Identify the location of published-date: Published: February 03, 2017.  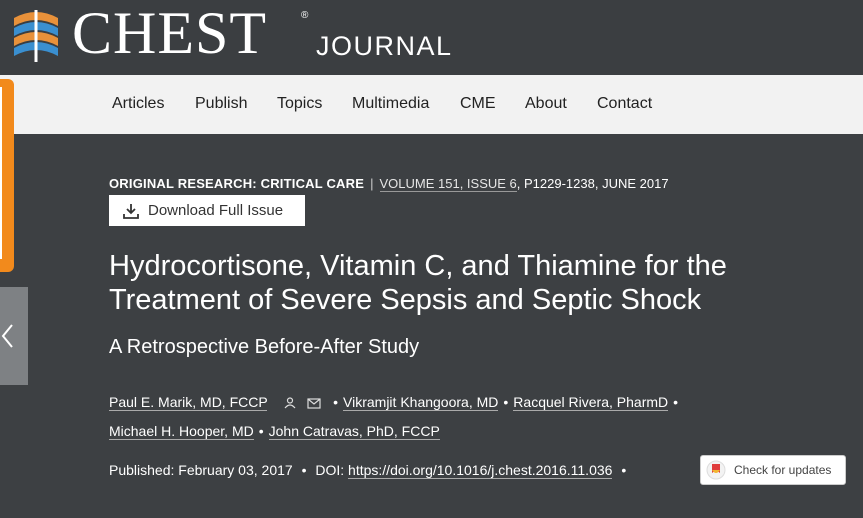
(201, 470).